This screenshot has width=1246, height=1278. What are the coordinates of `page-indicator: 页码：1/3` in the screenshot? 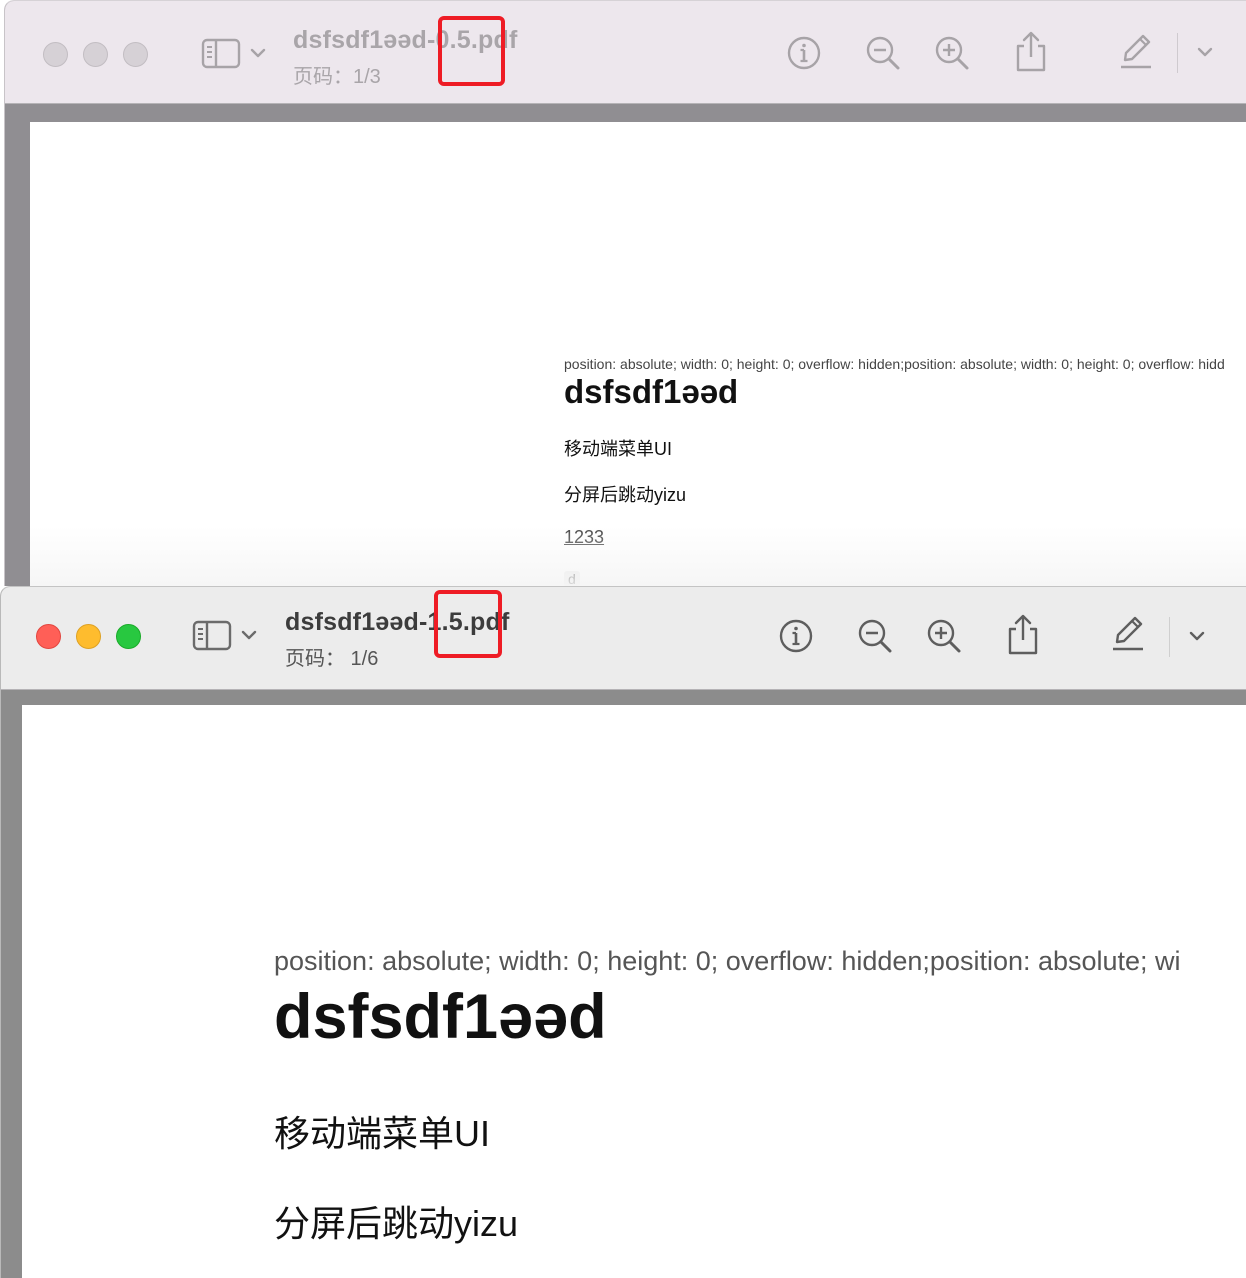 It's located at (337, 77).